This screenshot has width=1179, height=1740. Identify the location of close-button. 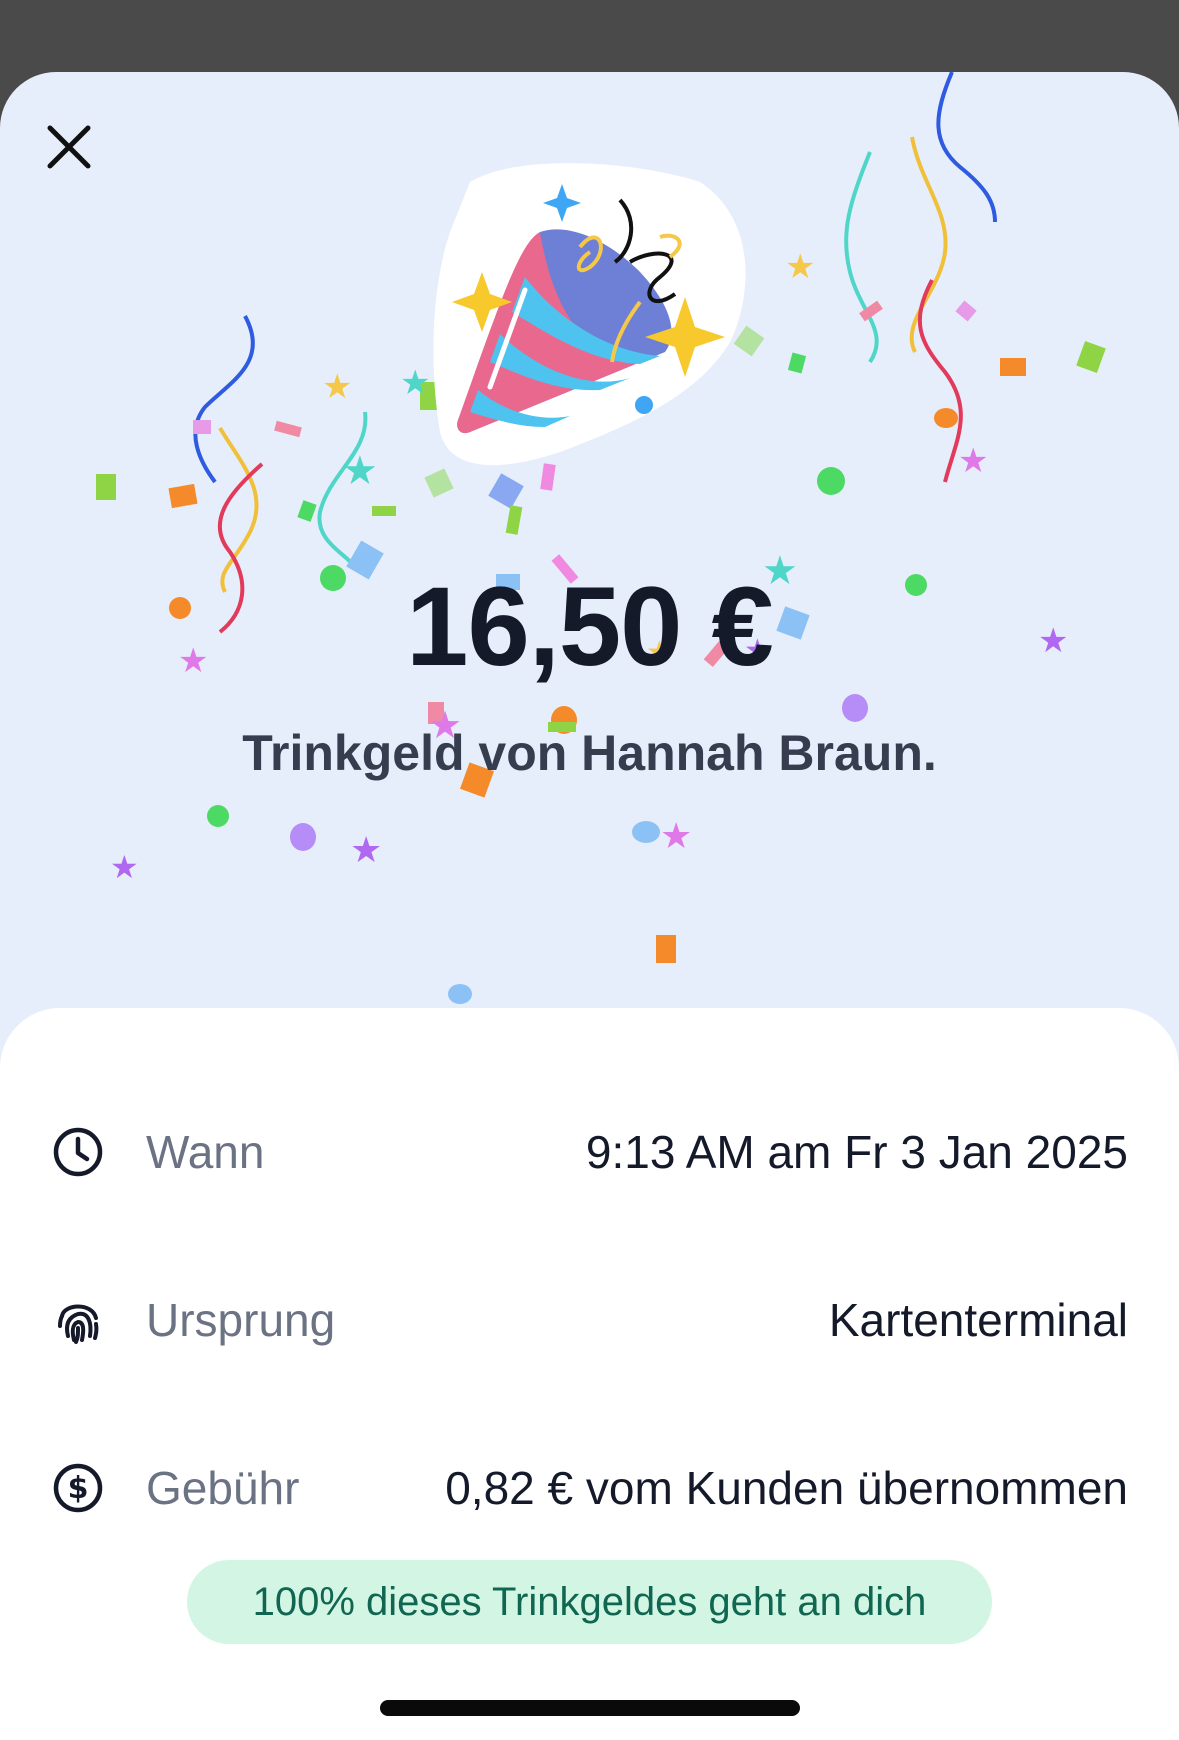
(69, 147).